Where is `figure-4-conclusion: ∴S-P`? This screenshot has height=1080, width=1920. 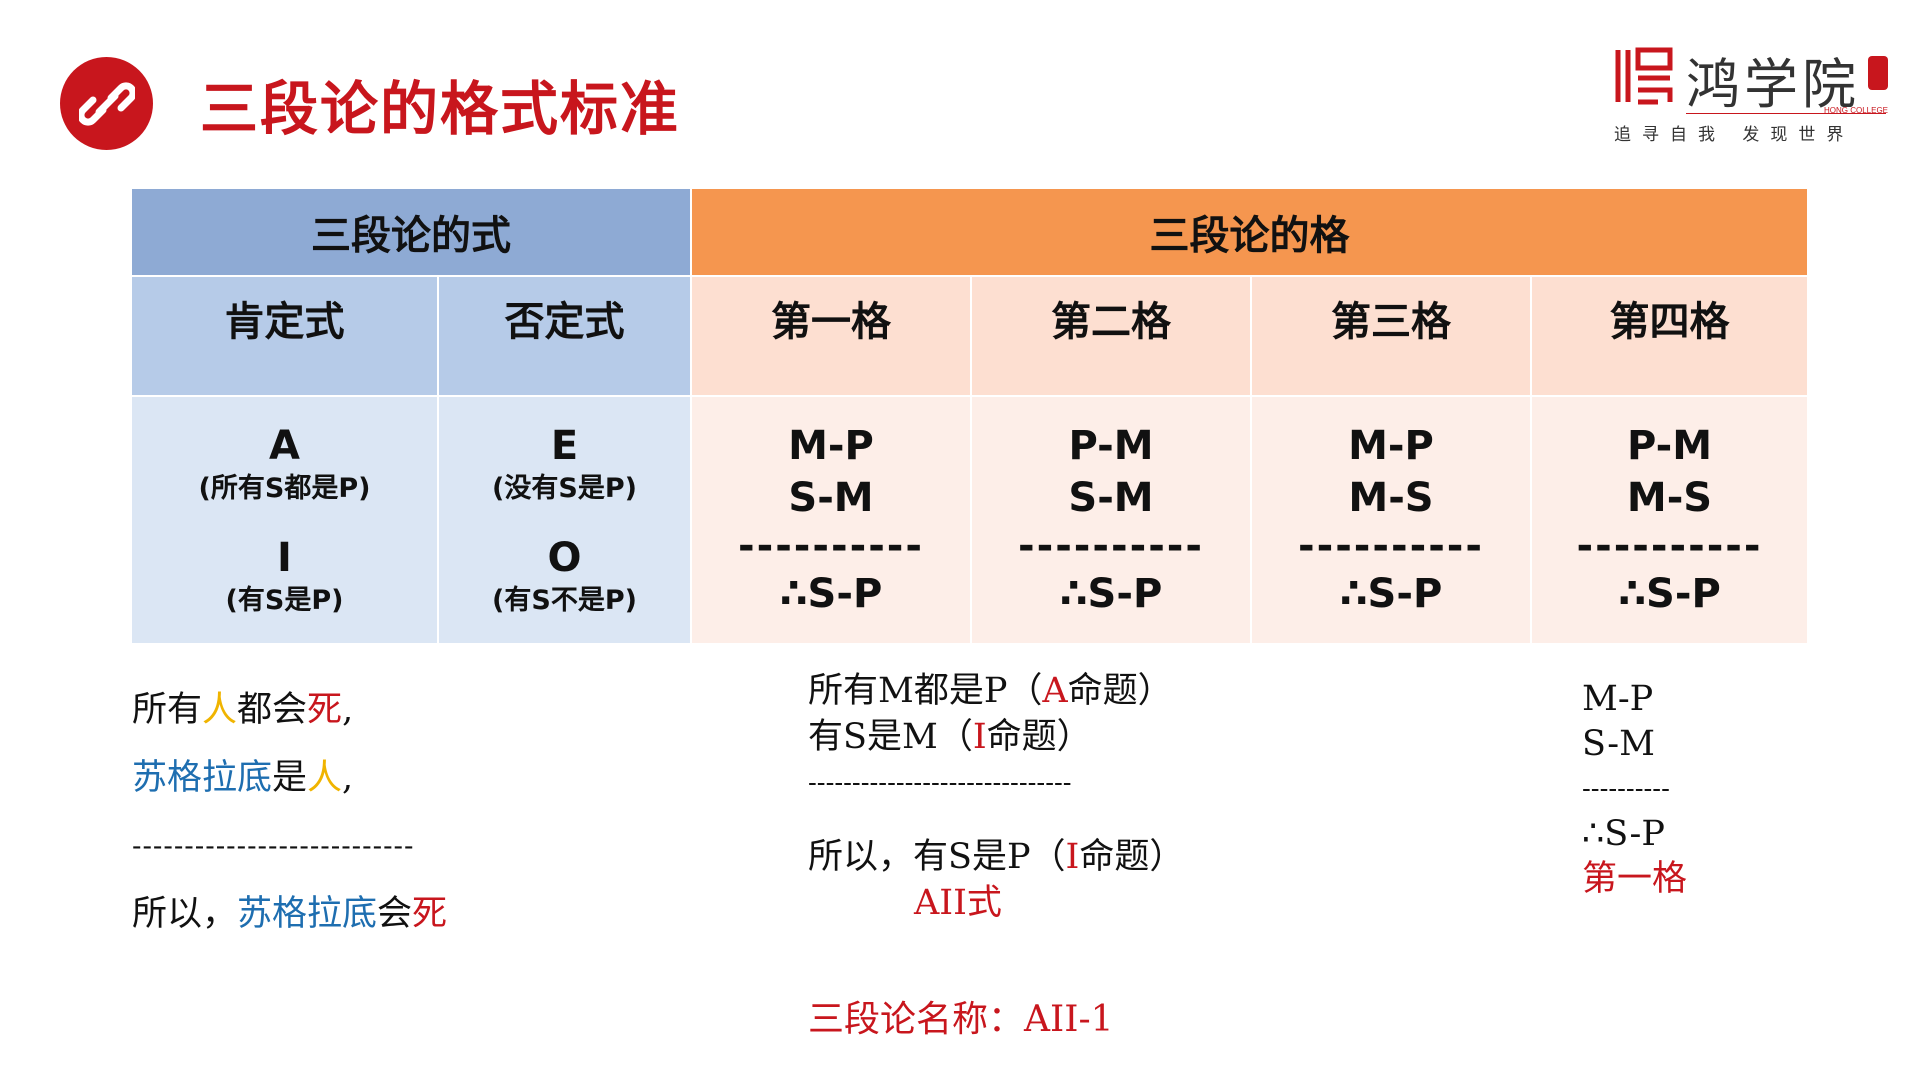 figure-4-conclusion: ∴S-P is located at coordinates (1669, 594).